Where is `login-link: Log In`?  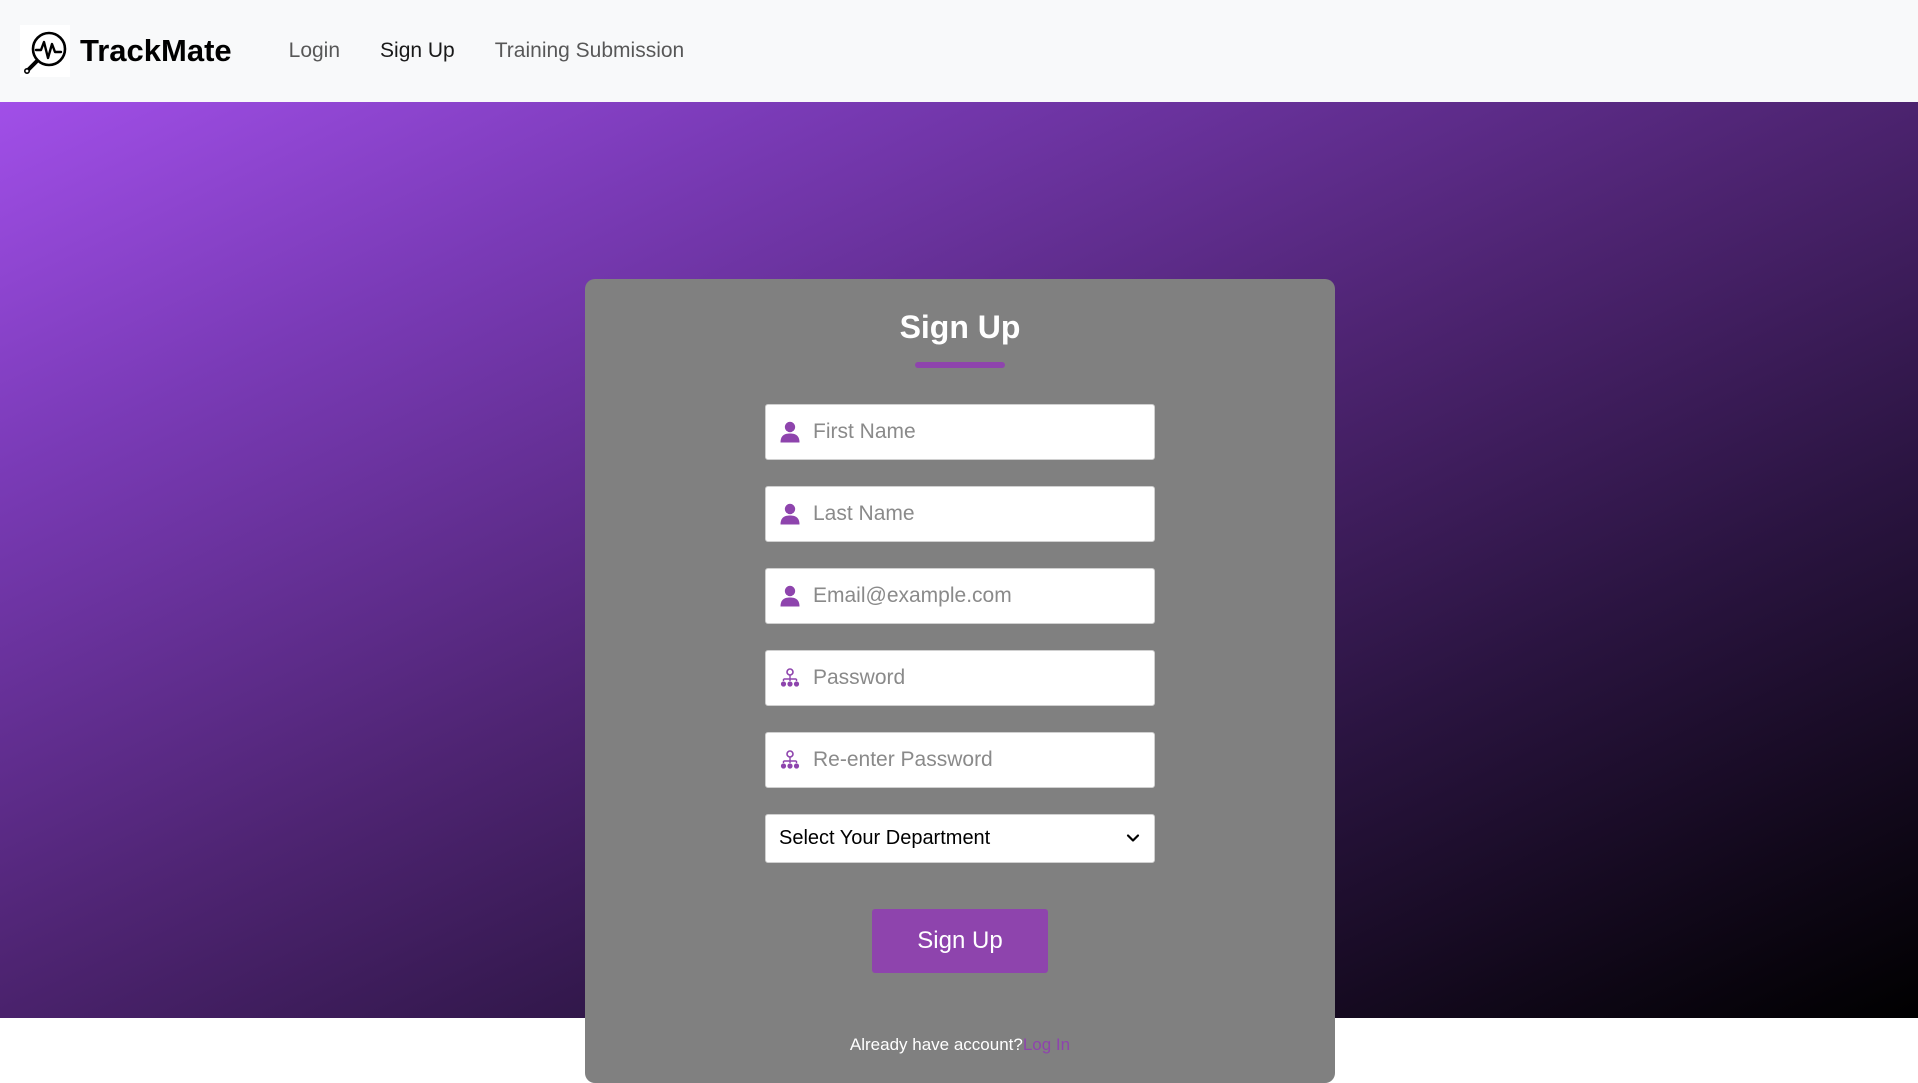 login-link: Log In is located at coordinates (1046, 1044).